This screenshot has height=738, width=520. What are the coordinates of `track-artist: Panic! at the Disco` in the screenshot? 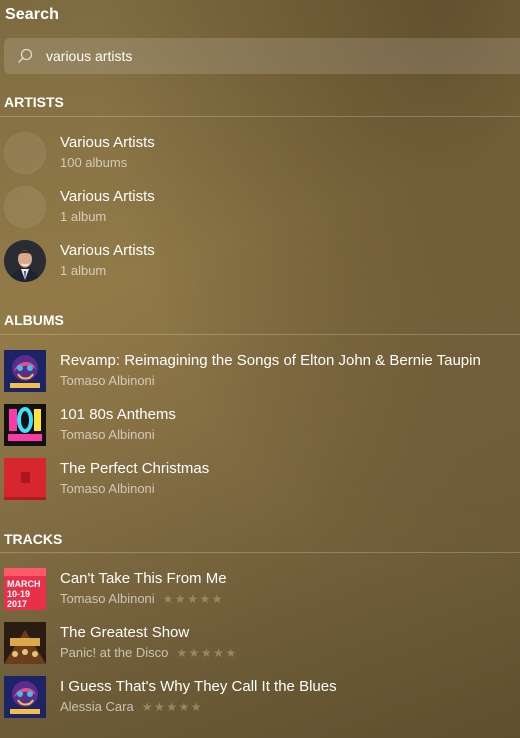 It's located at (114, 652).